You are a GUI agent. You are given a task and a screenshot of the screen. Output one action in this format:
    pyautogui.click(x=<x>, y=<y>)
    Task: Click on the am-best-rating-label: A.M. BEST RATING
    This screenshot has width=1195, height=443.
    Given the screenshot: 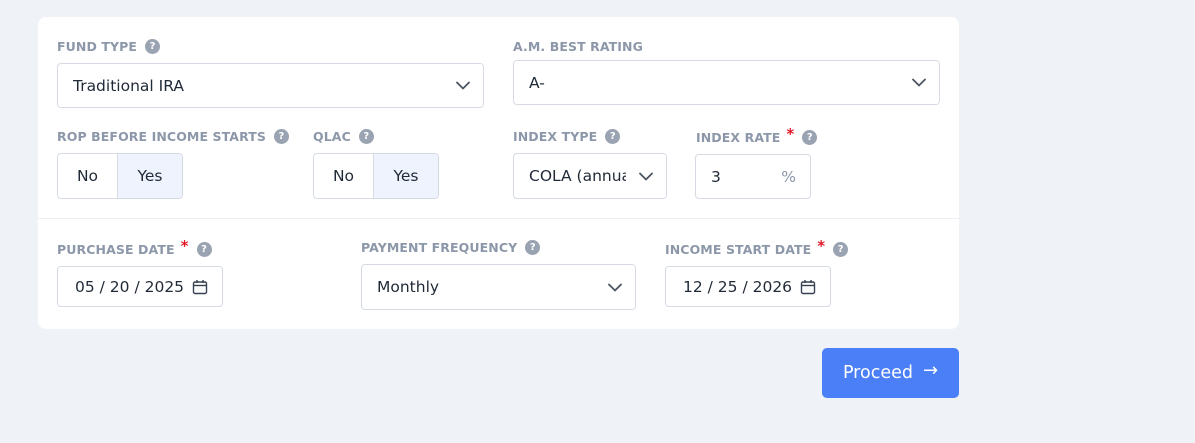 What is the action you would take?
    pyautogui.click(x=578, y=46)
    